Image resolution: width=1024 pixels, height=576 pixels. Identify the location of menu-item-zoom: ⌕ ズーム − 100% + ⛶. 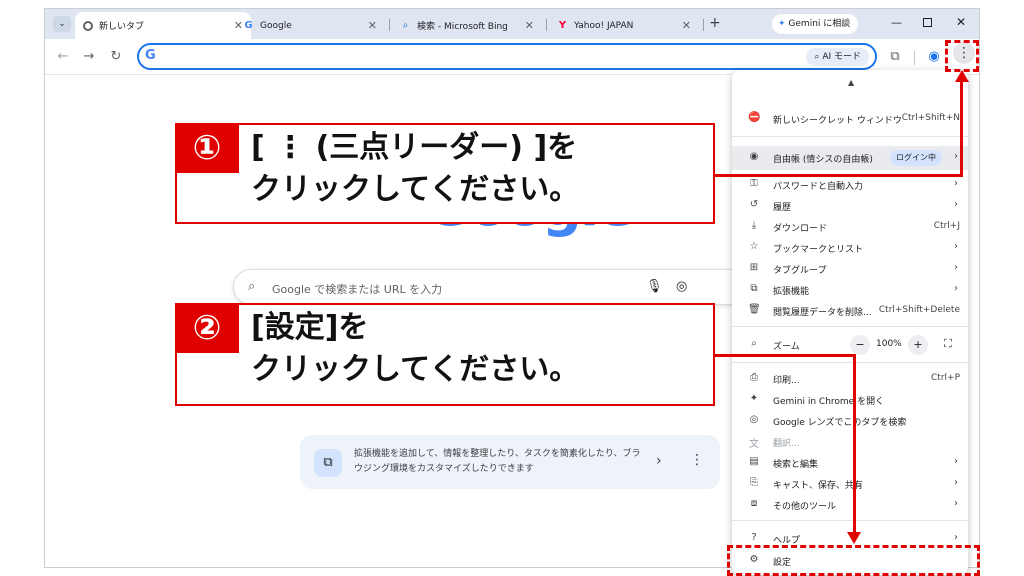
(850, 345).